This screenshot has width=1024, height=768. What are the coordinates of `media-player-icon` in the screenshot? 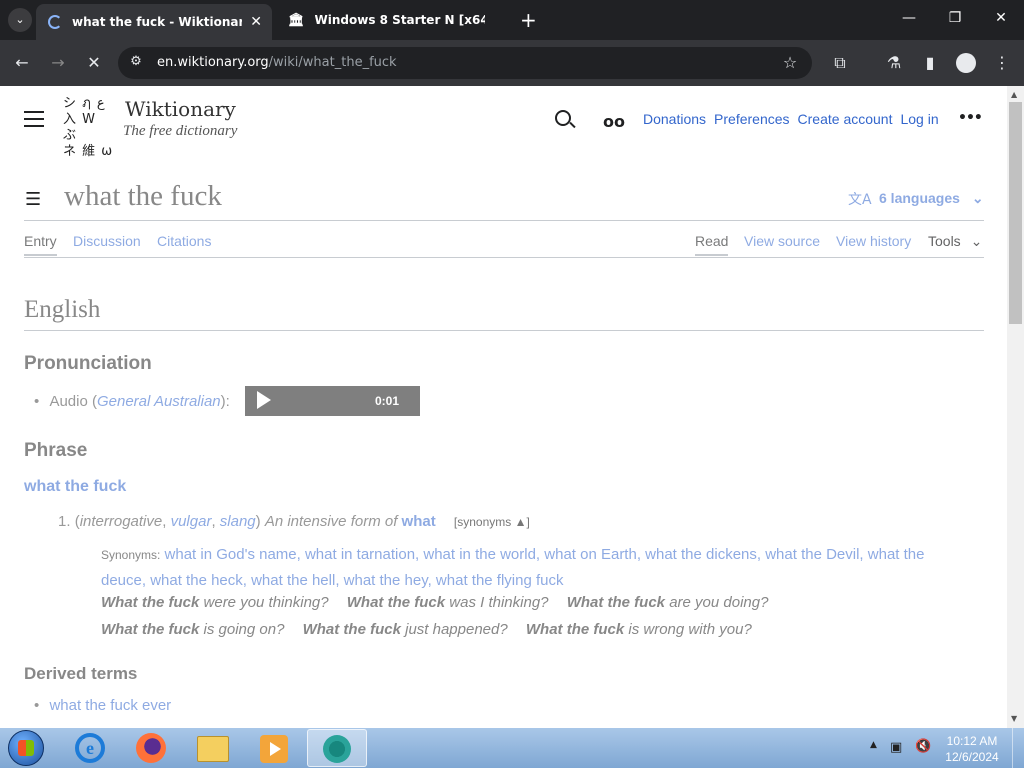 It's located at (274, 749).